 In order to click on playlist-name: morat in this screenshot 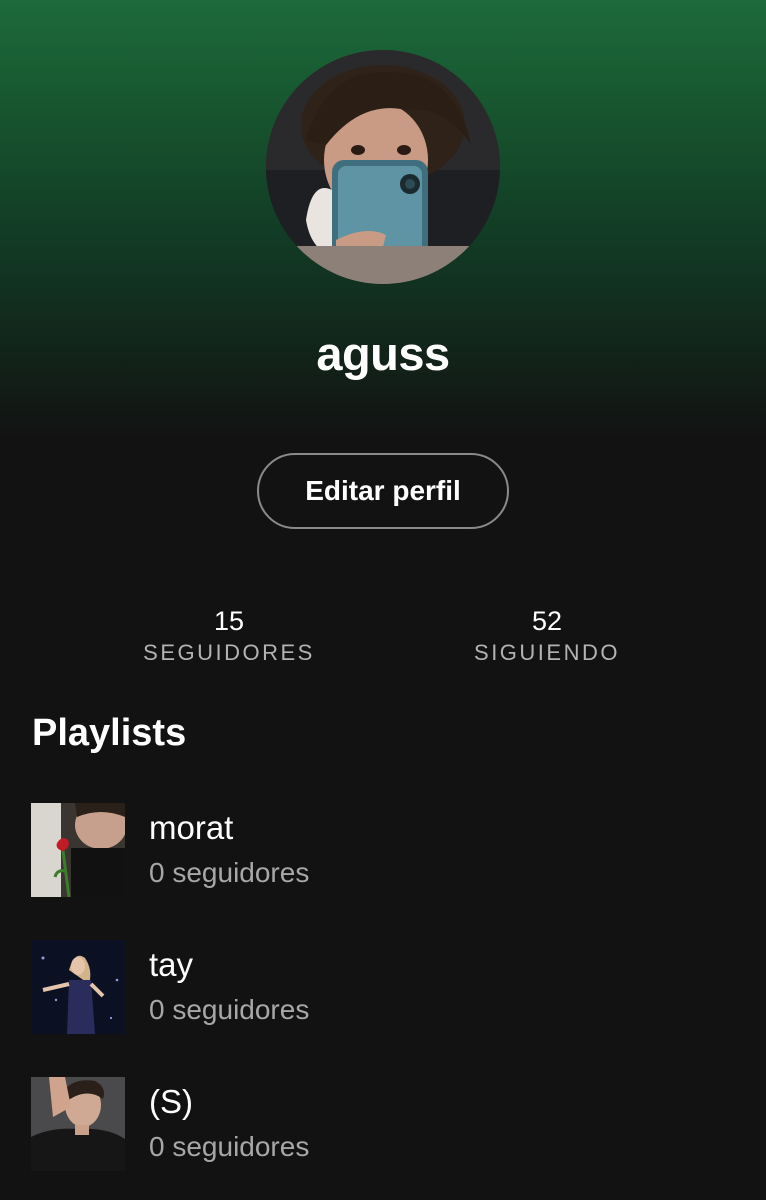, I will do `click(191, 827)`.